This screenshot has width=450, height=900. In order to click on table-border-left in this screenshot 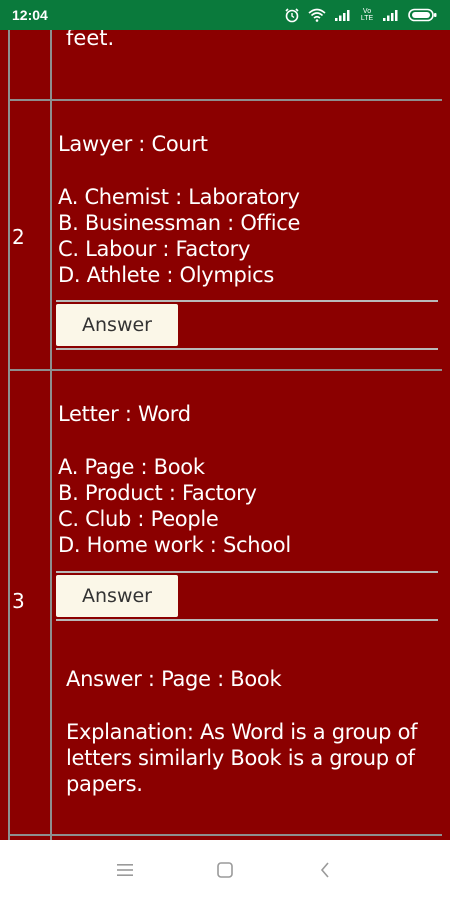, I will do `click(9, 435)`.